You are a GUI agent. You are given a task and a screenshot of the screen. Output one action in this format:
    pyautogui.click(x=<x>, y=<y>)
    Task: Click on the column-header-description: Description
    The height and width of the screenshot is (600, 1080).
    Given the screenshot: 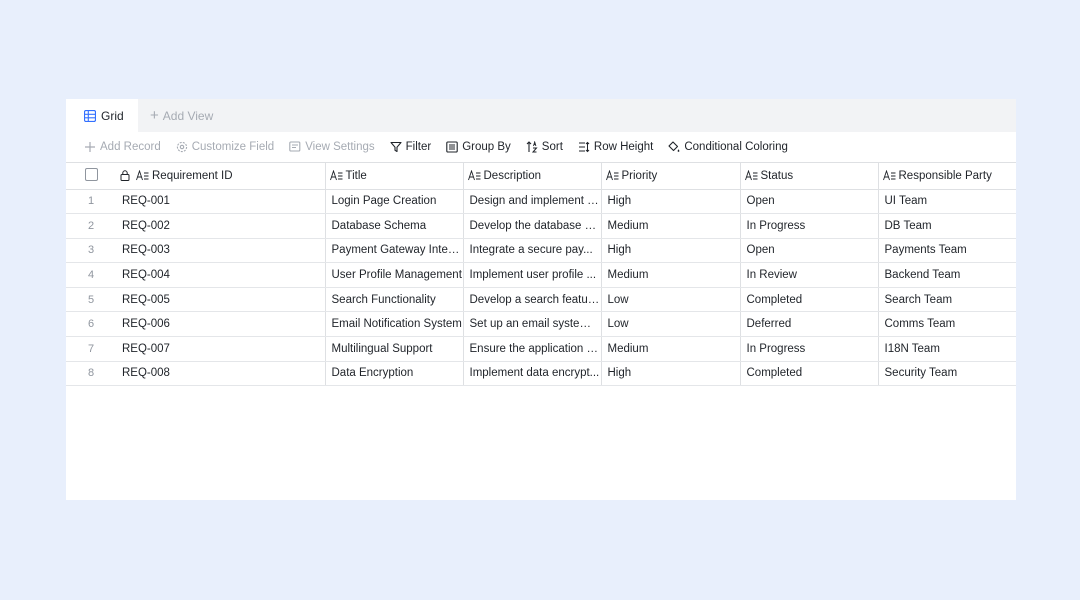 What is the action you would take?
    pyautogui.click(x=531, y=176)
    